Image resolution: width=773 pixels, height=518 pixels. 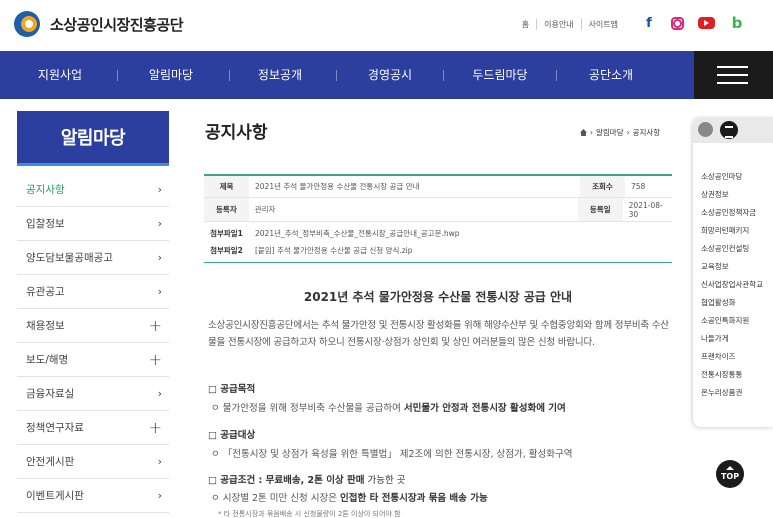 I want to click on quick-link: 소공인특화지원, so click(x=736, y=320).